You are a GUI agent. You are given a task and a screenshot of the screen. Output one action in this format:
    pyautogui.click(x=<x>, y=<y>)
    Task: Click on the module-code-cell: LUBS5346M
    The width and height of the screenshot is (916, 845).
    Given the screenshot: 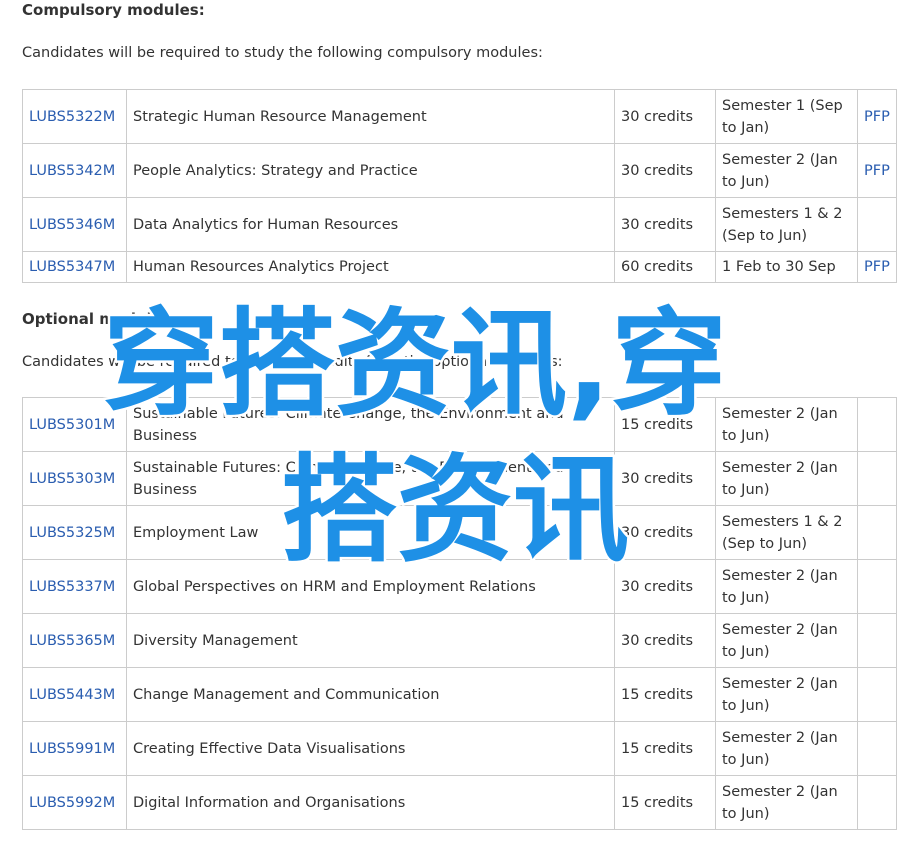 What is the action you would take?
    pyautogui.click(x=74, y=224)
    